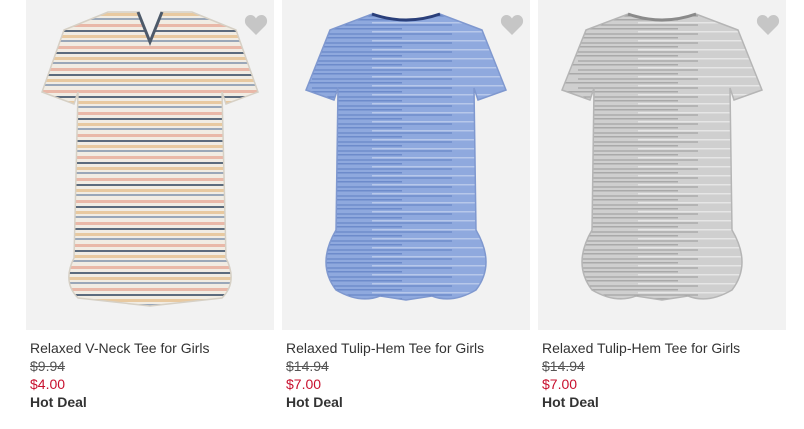  I want to click on sale-price: $4.00, so click(48, 384).